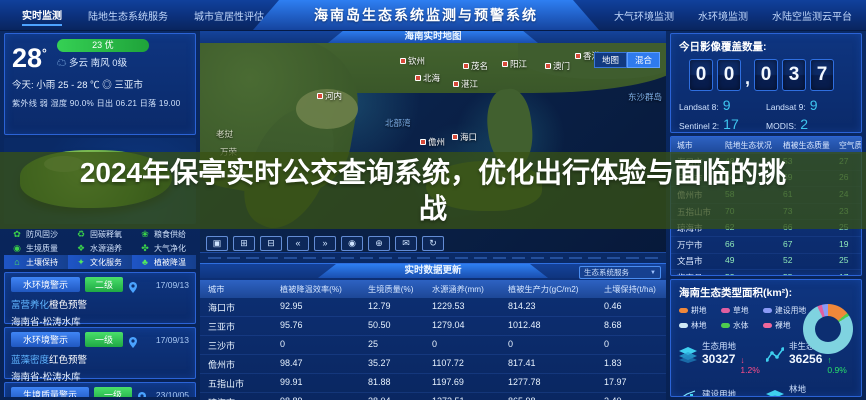  I want to click on source-label: Landsat 8:, so click(699, 107).